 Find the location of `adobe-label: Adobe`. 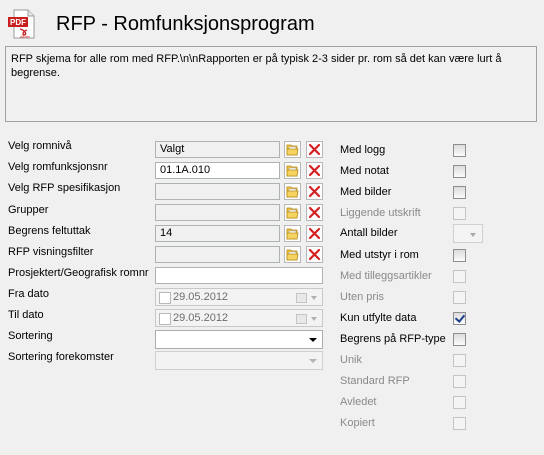

adobe-label: Adobe is located at coordinates (25, 37).